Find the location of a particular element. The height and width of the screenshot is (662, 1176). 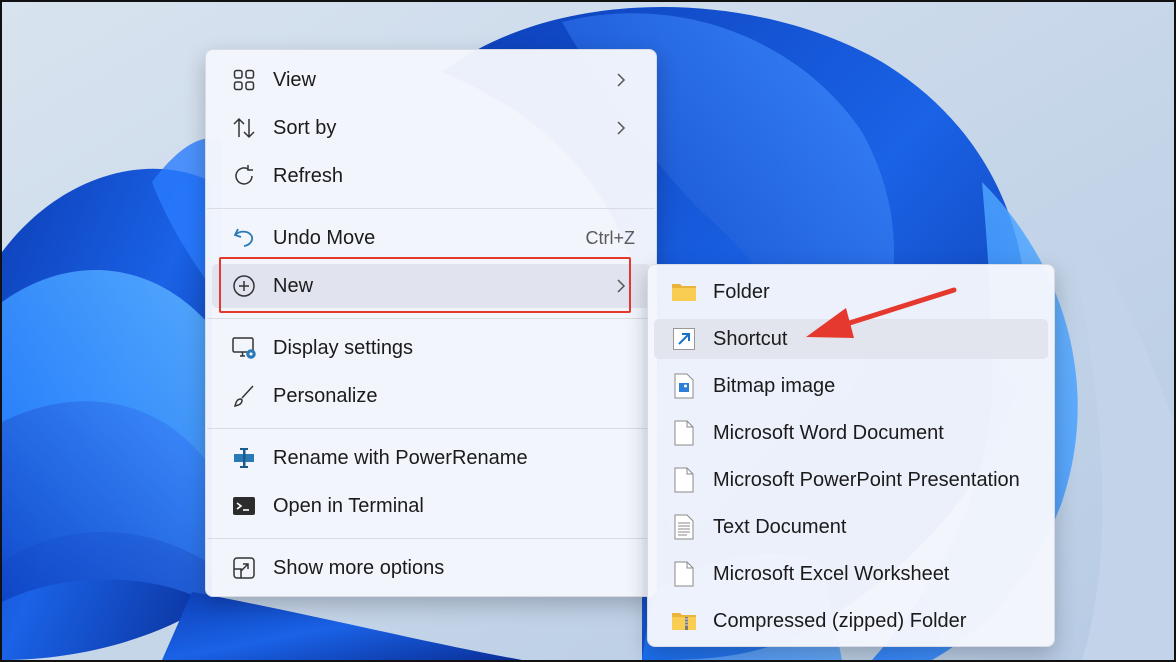

sort-icon is located at coordinates (244, 128).